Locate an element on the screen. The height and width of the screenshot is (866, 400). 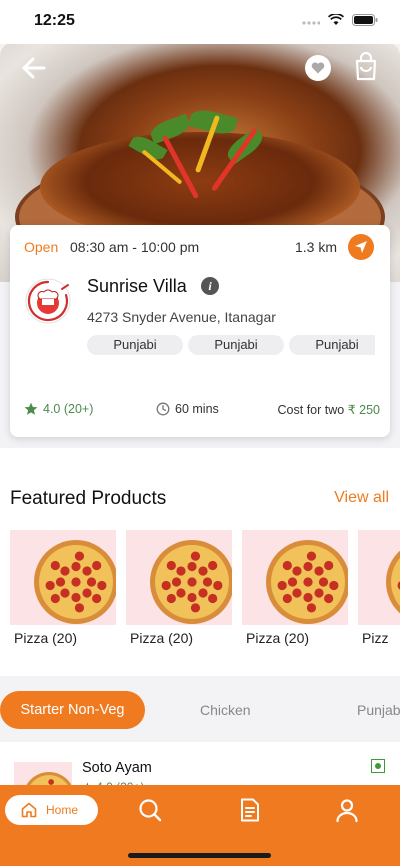
wifi-icon is located at coordinates (336, 19).